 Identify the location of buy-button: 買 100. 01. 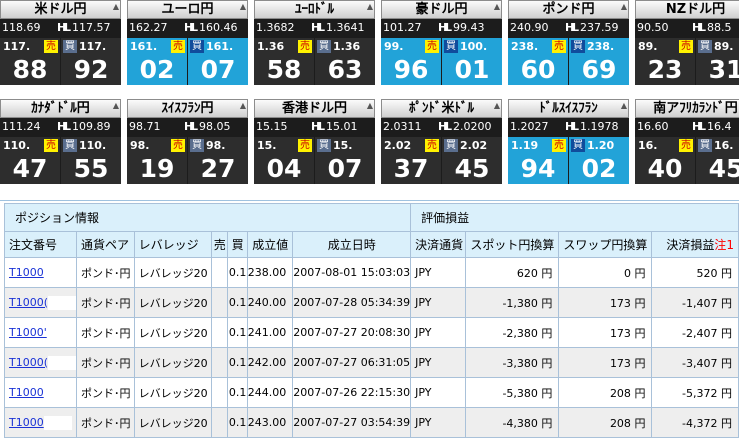
(472, 61).